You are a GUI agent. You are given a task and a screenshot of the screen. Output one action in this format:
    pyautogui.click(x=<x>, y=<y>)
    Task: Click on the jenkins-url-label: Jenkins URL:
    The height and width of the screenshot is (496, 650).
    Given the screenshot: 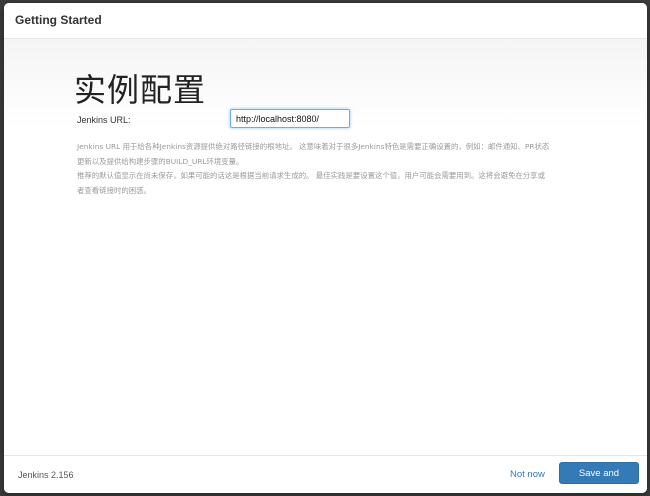 What is the action you would take?
    pyautogui.click(x=104, y=120)
    